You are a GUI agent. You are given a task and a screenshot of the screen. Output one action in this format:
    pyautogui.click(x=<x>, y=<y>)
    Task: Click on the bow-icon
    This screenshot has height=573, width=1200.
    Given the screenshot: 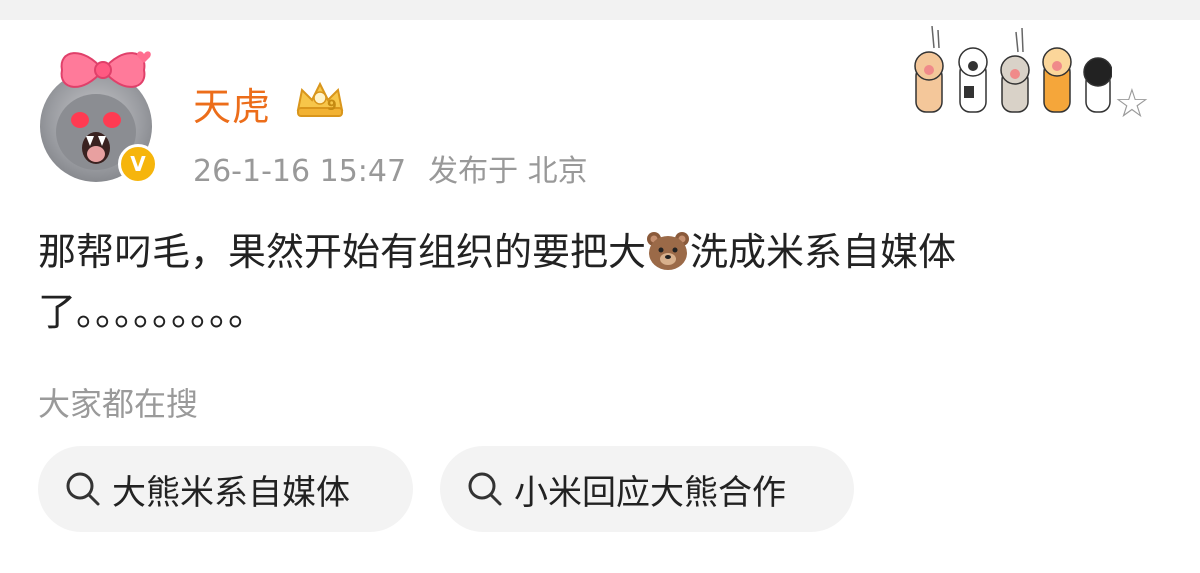 What is the action you would take?
    pyautogui.click(x=105, y=69)
    